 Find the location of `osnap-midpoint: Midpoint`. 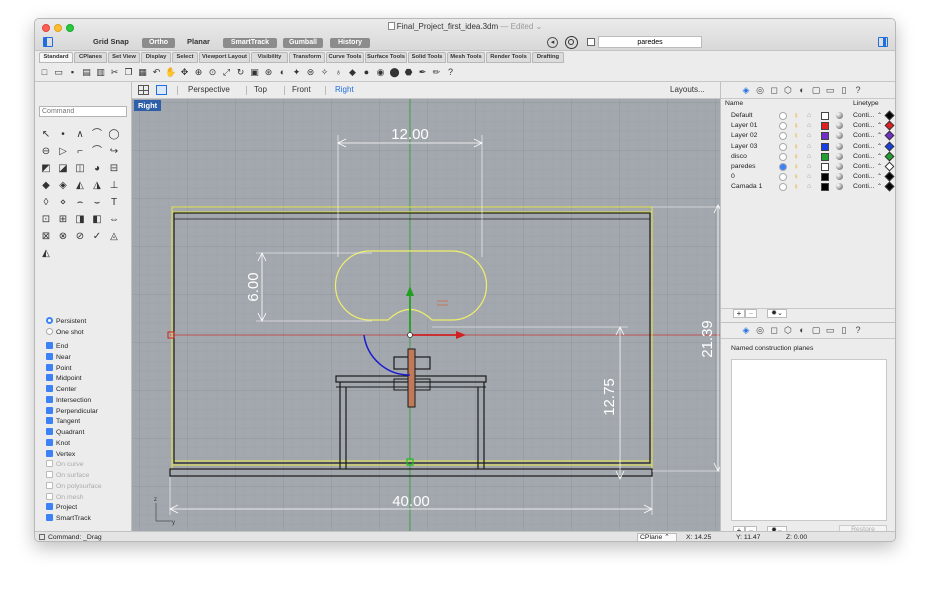

osnap-midpoint: Midpoint is located at coordinates (64, 379).